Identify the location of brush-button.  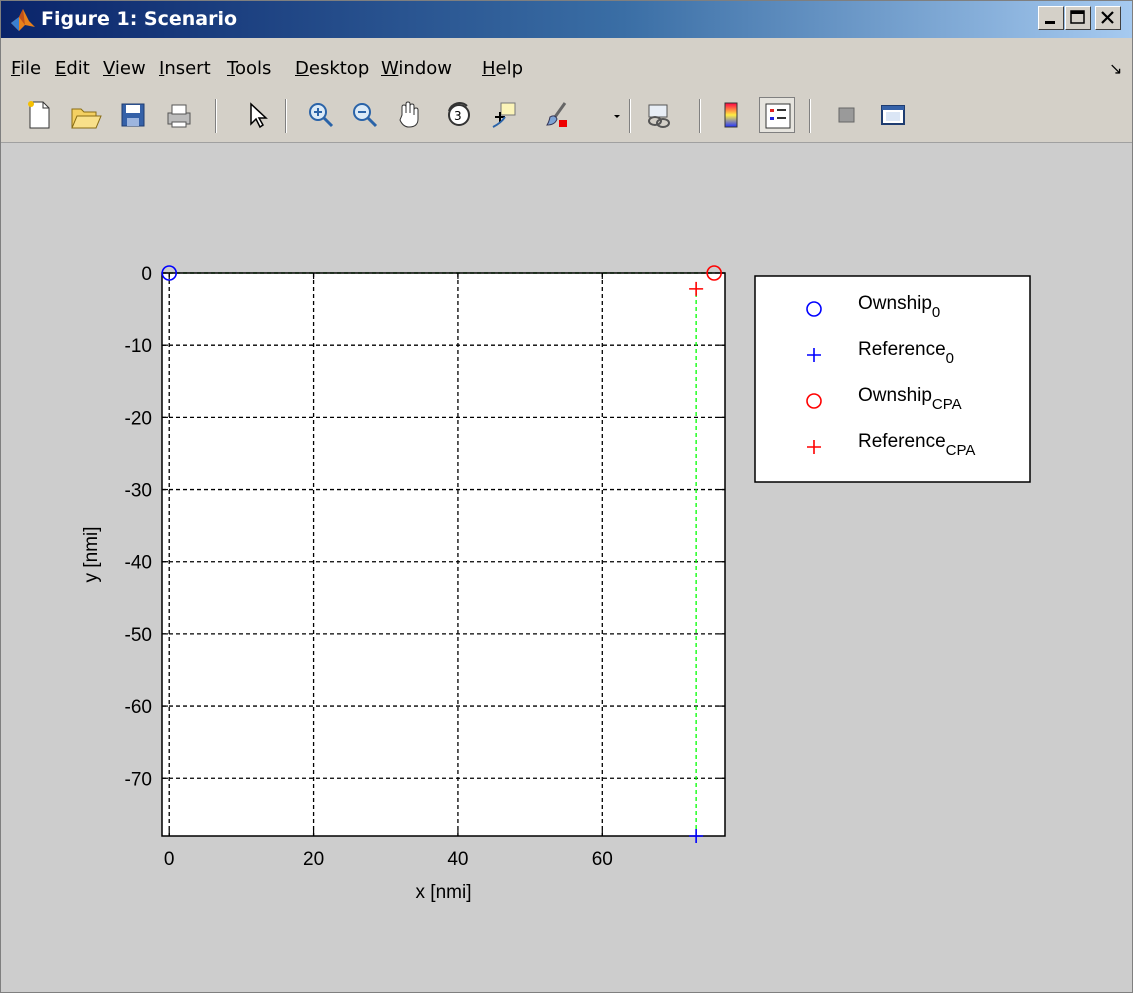
(557, 115).